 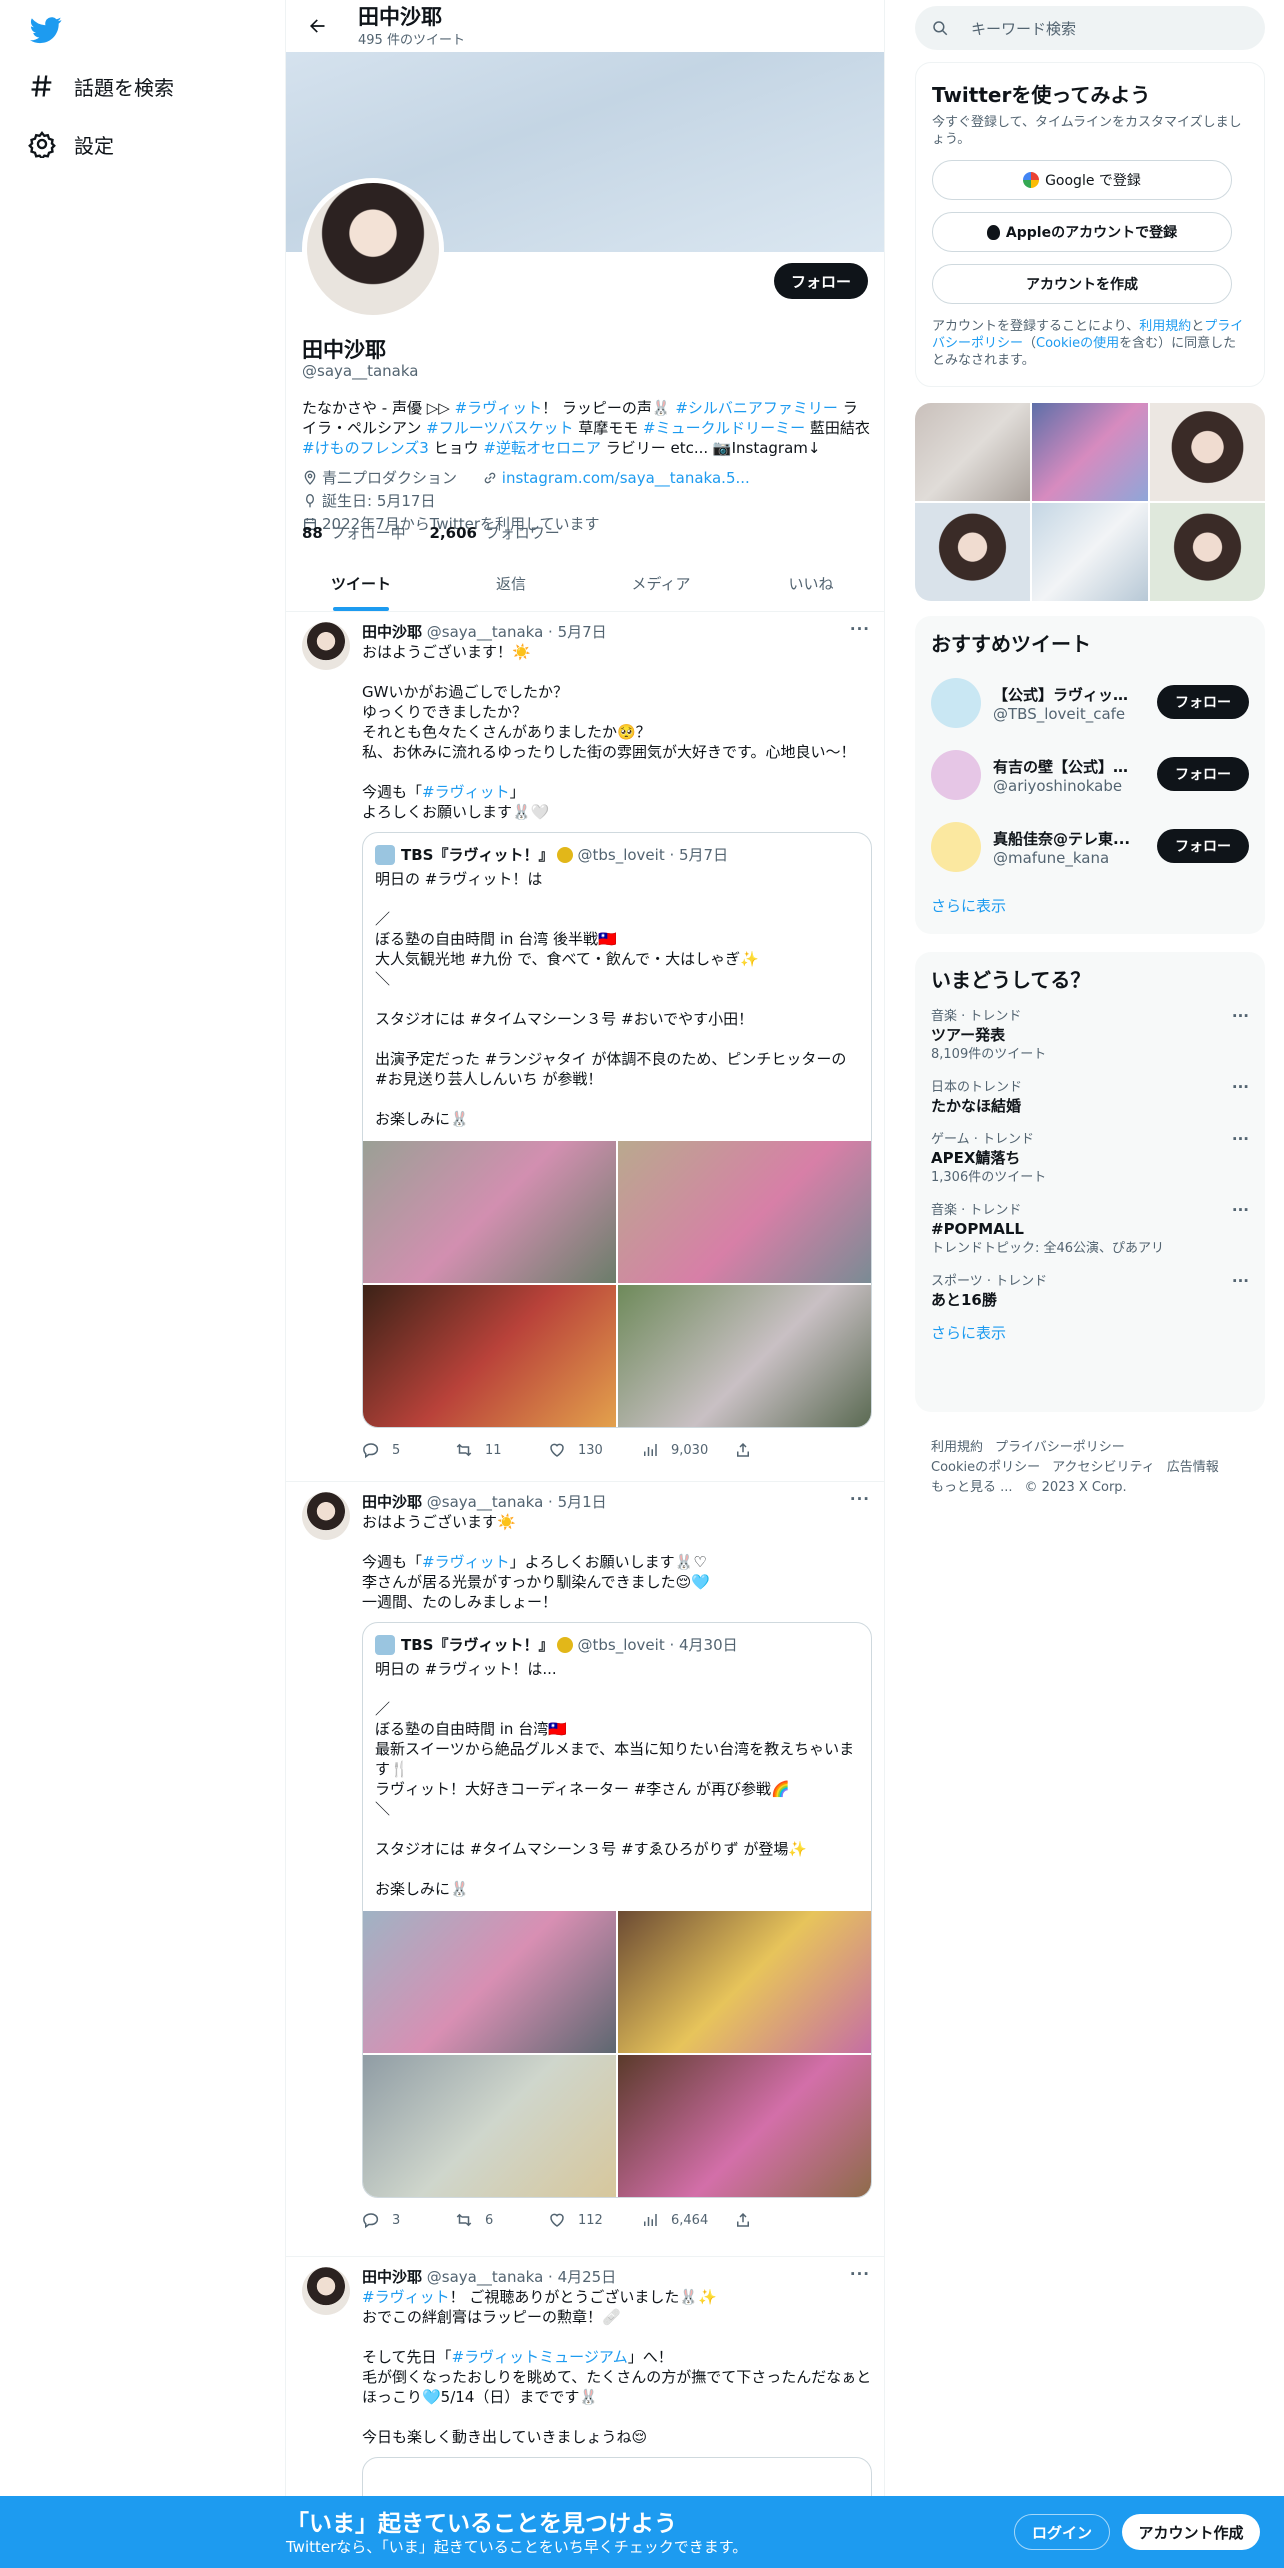 I want to click on views-button: 9,030, so click(x=687, y=1450).